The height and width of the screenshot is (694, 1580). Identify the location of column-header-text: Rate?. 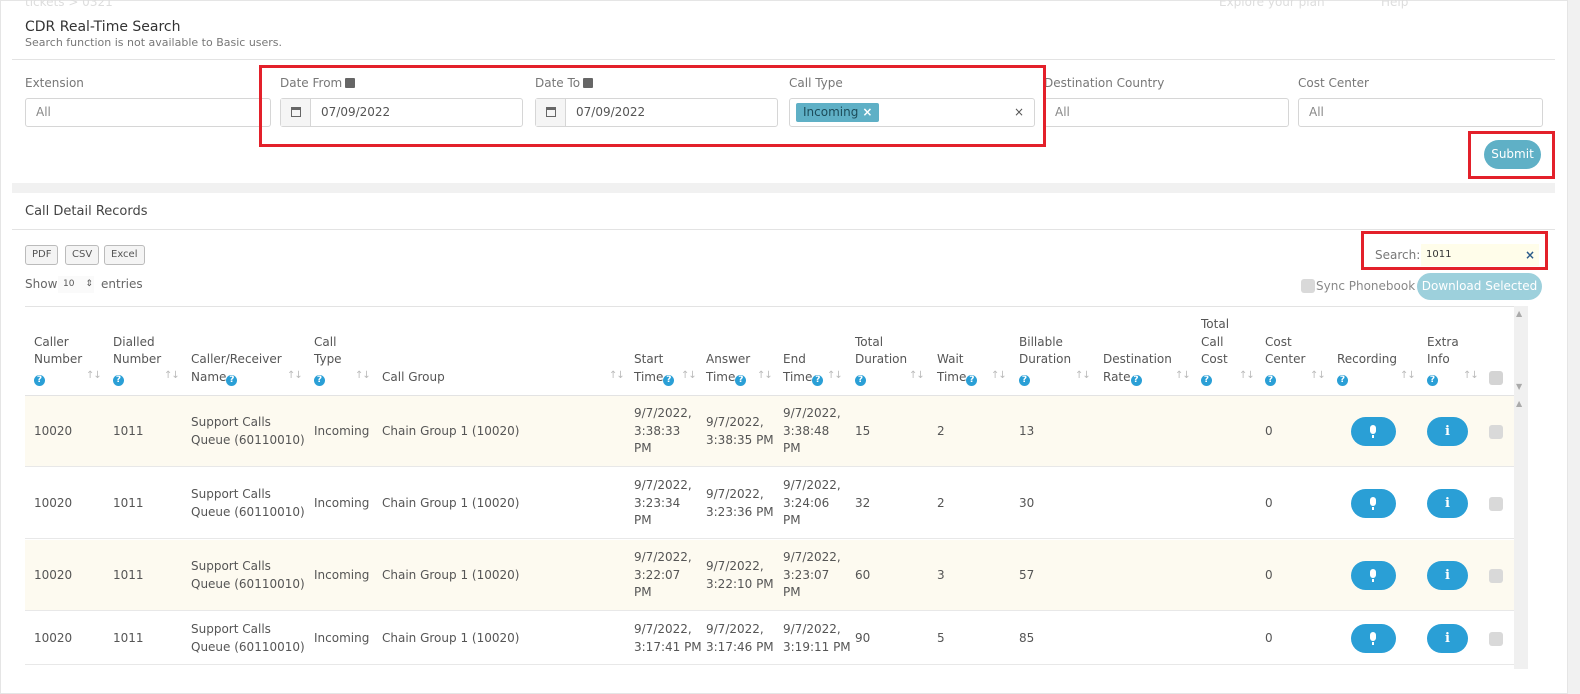
(1137, 378).